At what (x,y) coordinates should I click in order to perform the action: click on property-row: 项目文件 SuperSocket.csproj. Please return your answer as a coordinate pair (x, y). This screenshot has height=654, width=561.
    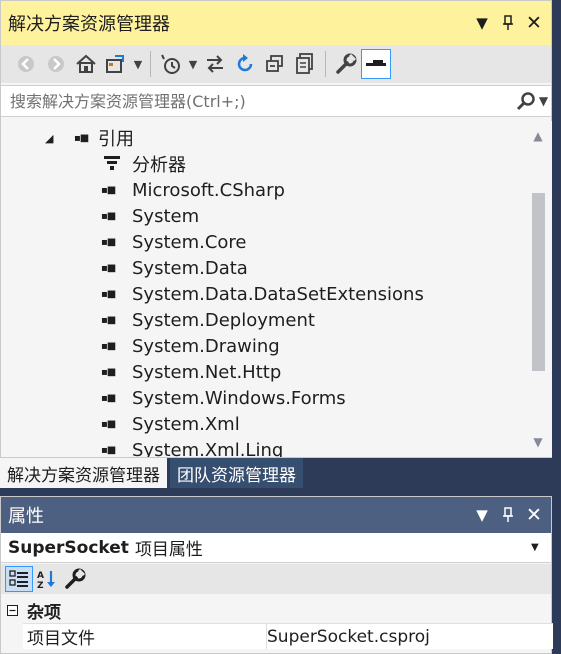
    Looking at the image, I should click on (288, 636).